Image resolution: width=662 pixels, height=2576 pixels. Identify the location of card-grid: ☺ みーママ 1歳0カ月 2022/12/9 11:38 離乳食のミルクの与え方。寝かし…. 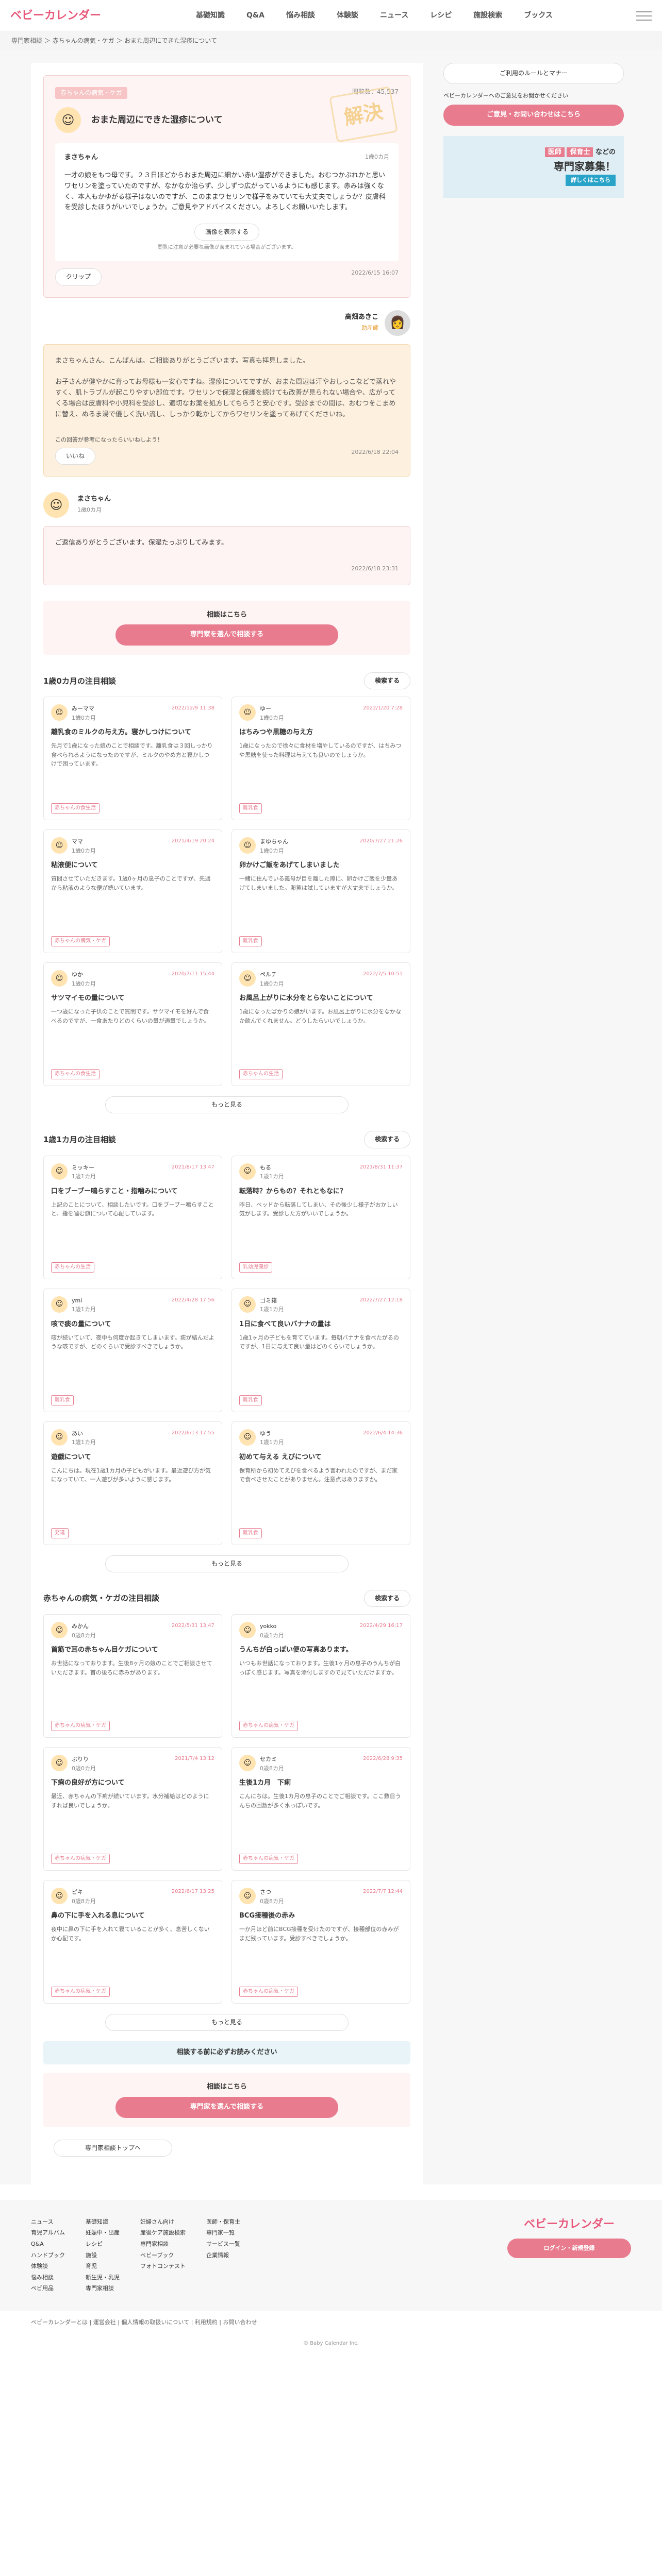
(226, 892).